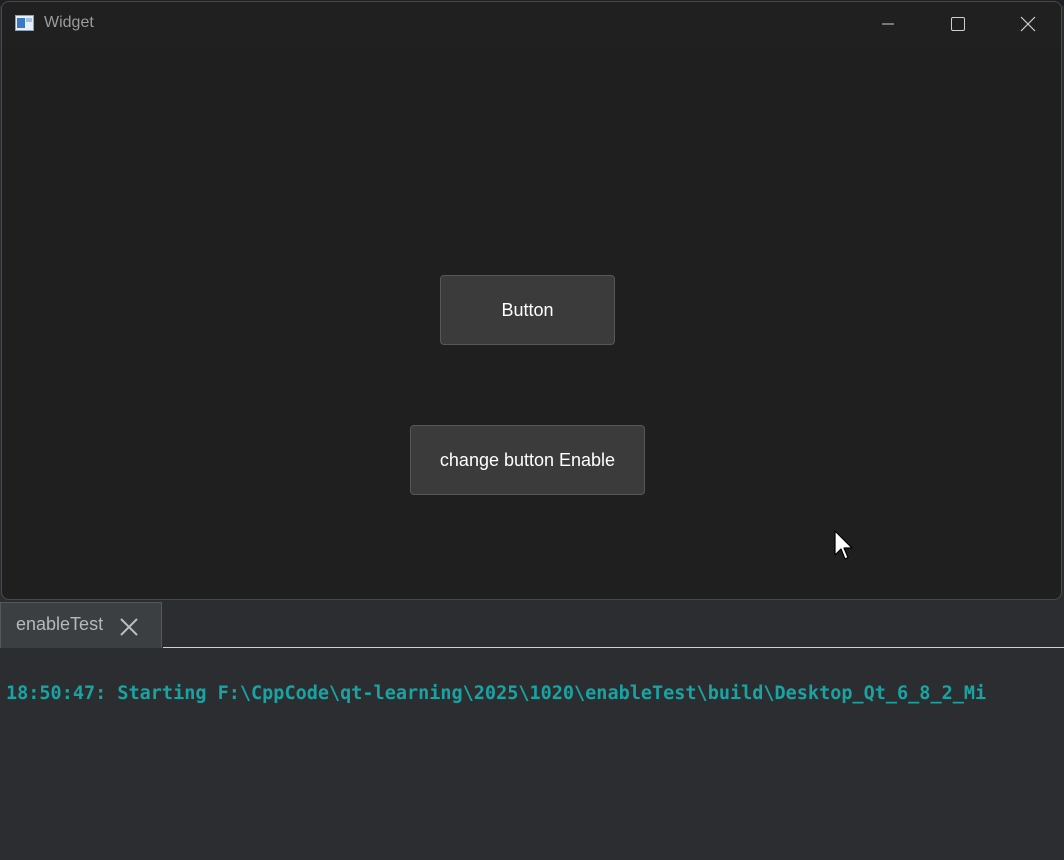 The image size is (1064, 860). I want to click on app-window-icon, so click(24, 23).